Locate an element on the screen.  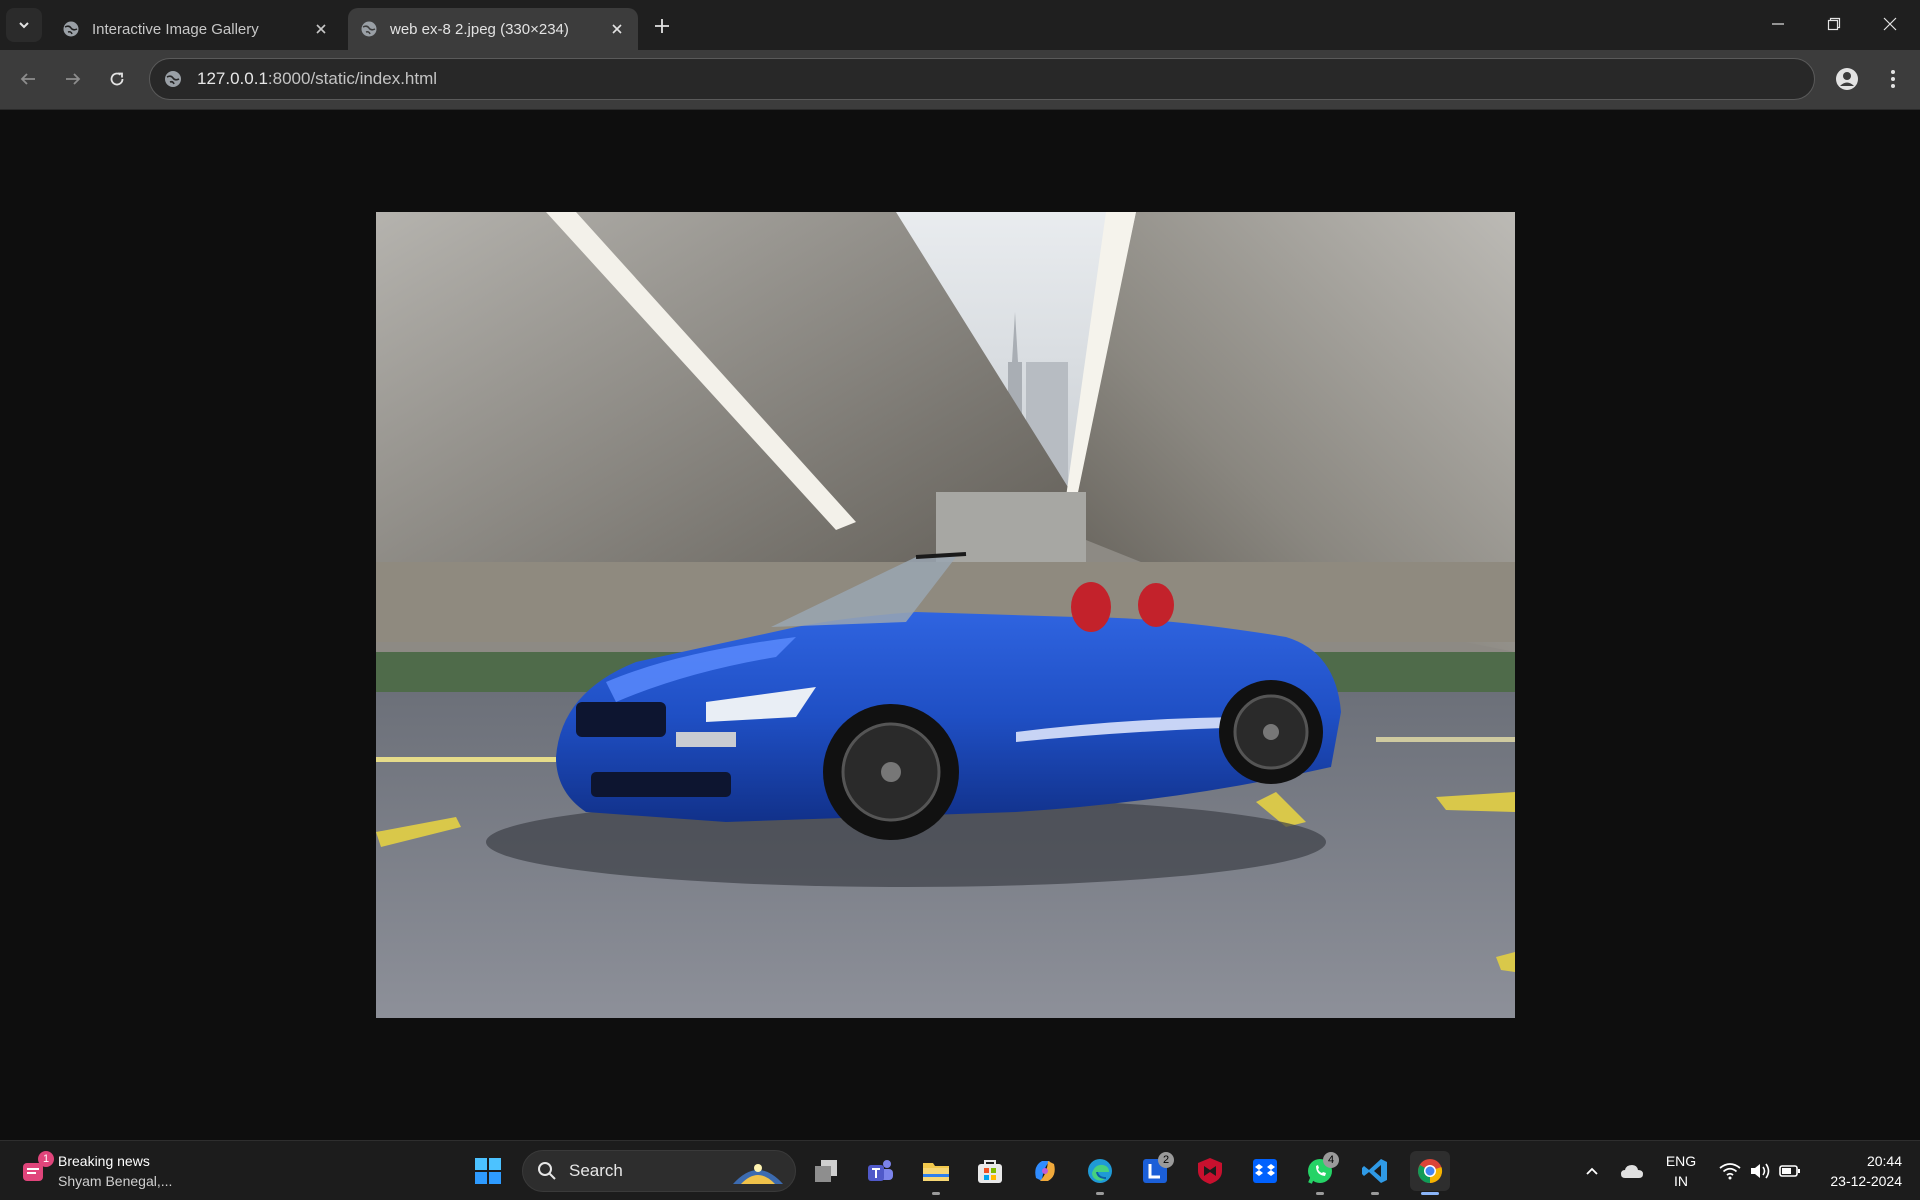
restore-button is located at coordinates (1834, 24).